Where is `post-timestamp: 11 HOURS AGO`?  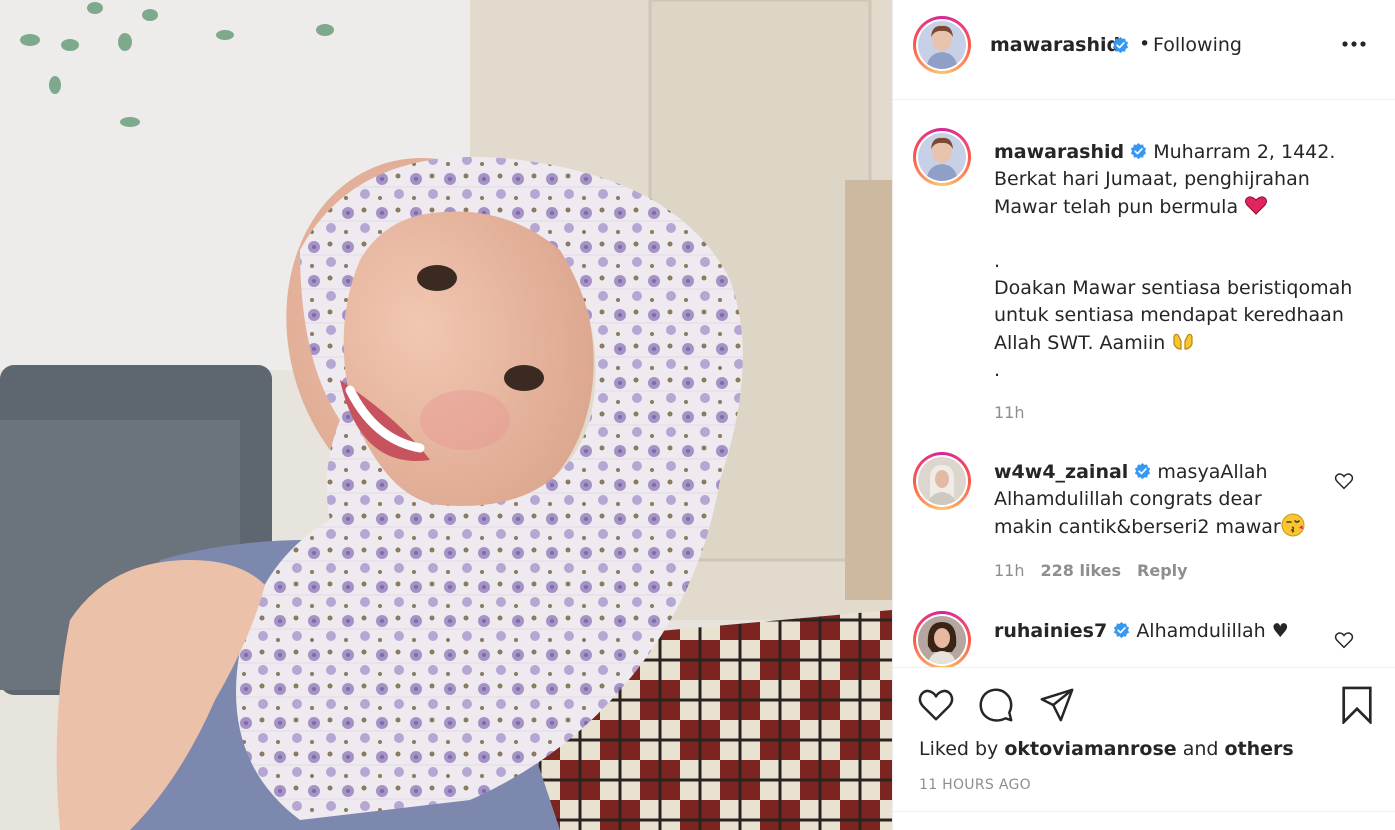
post-timestamp: 11 HOURS AGO is located at coordinates (975, 785).